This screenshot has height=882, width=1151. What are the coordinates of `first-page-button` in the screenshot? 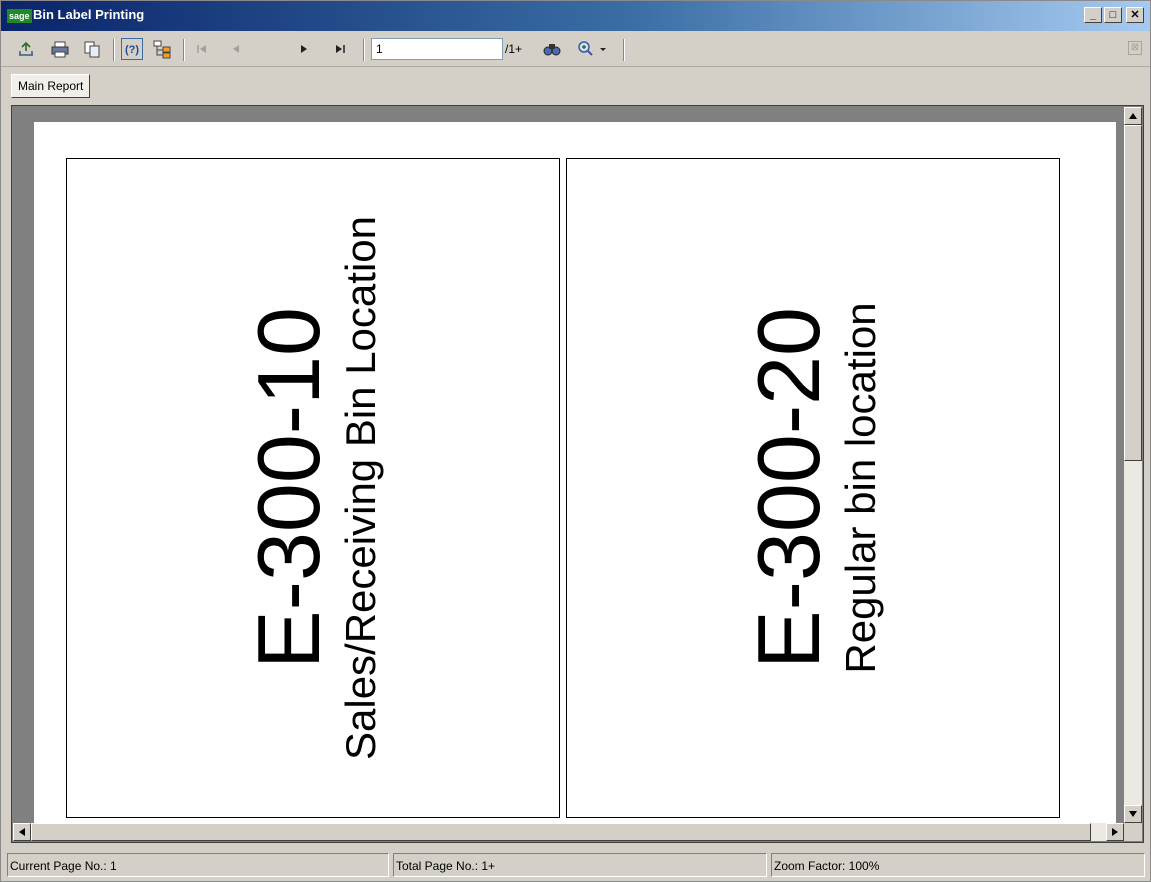 It's located at (202, 49).